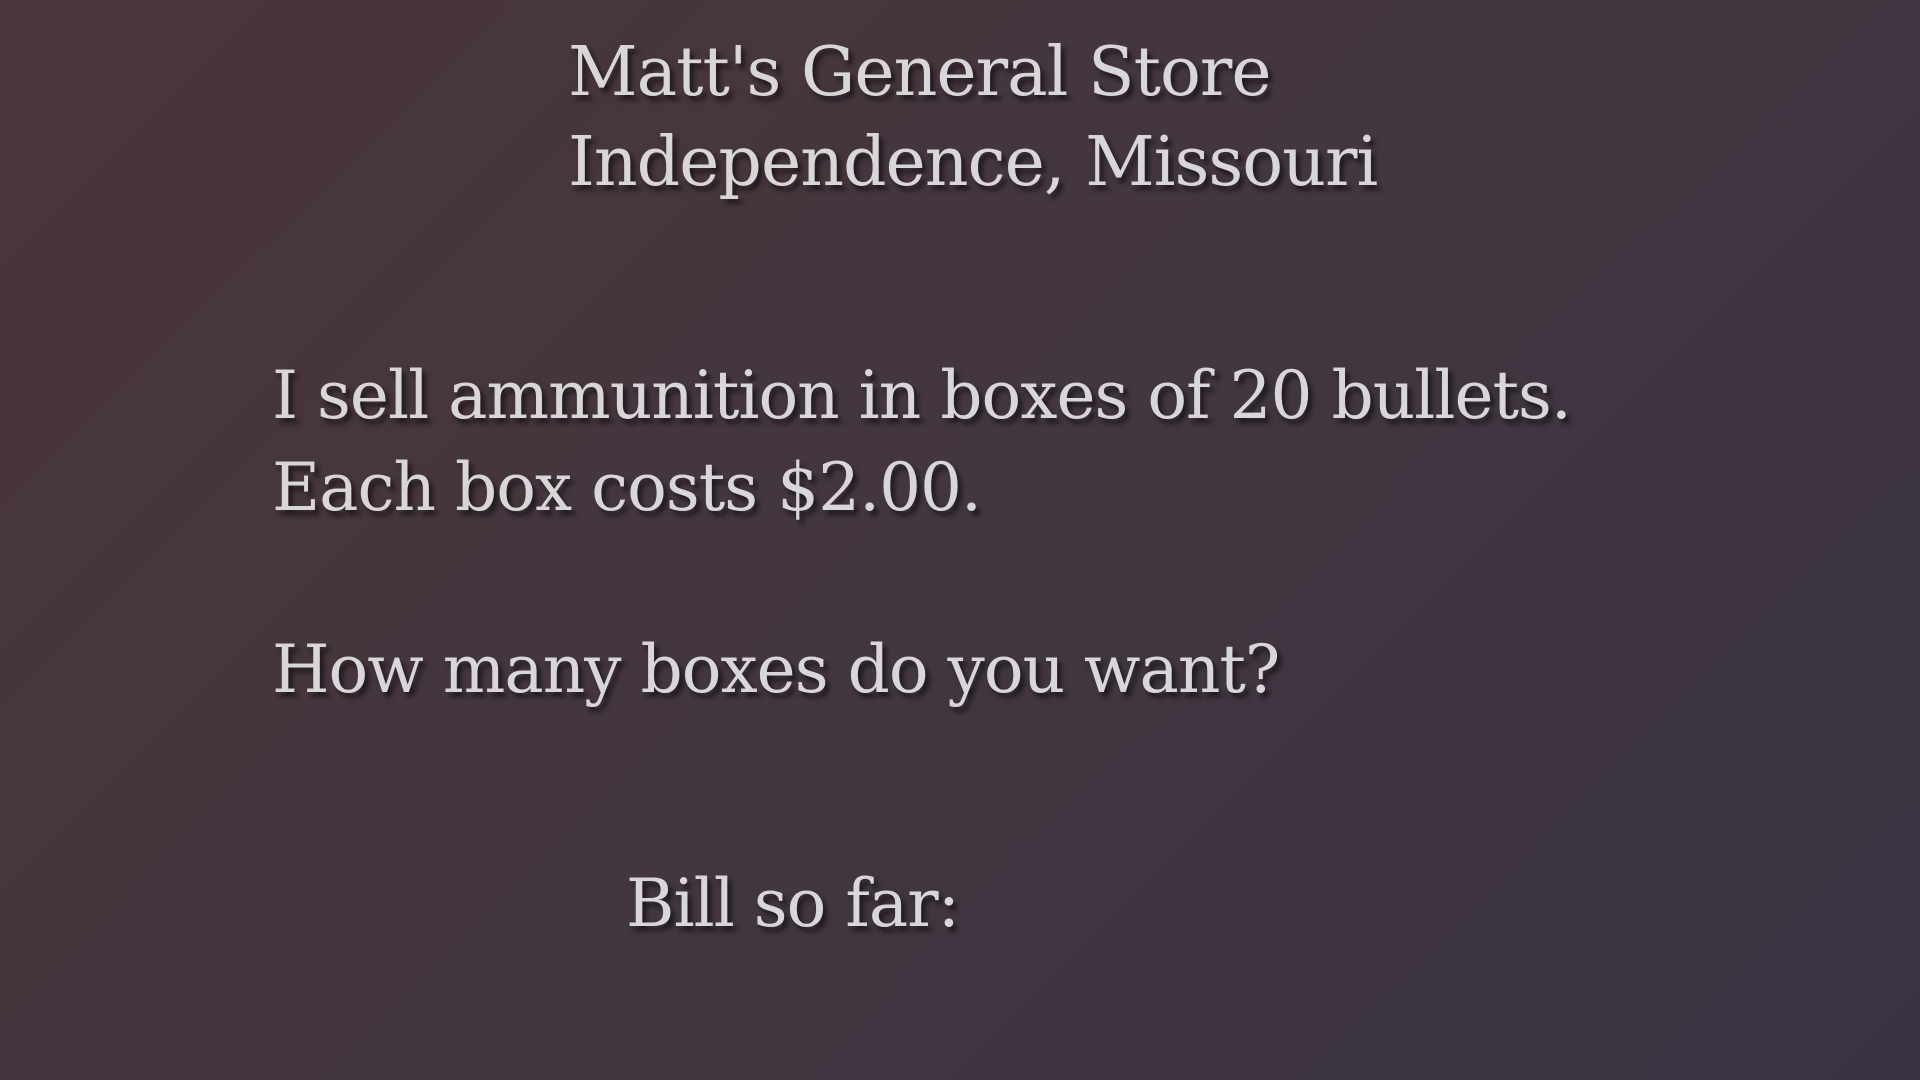 The image size is (1920, 1080). What do you see at coordinates (627, 487) in the screenshot?
I see `dialog-line-2: Each box costs $2.00.` at bounding box center [627, 487].